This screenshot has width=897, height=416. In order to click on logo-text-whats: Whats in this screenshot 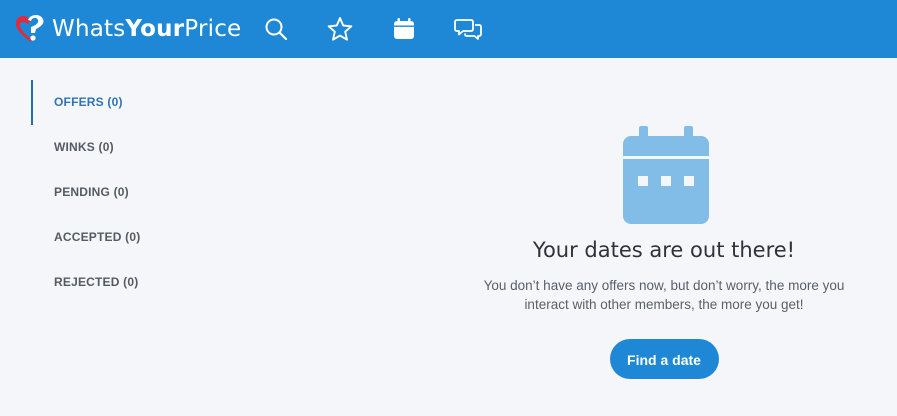, I will do `click(89, 29)`.